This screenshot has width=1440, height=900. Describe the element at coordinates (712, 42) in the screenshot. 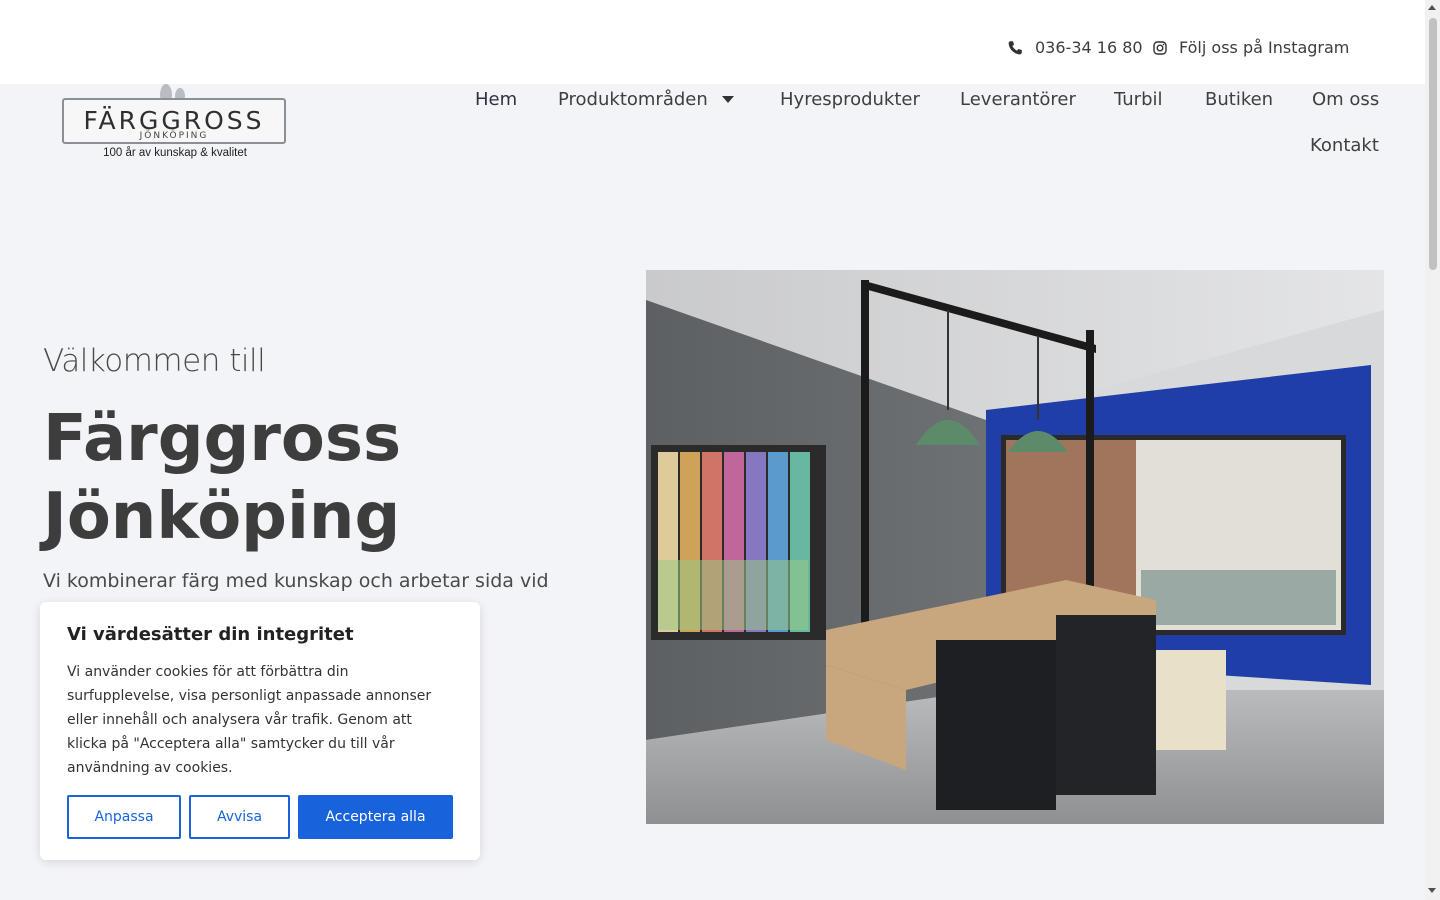

I see `top-bar: 036-34 16 80 Följ oss på Instagram` at that location.